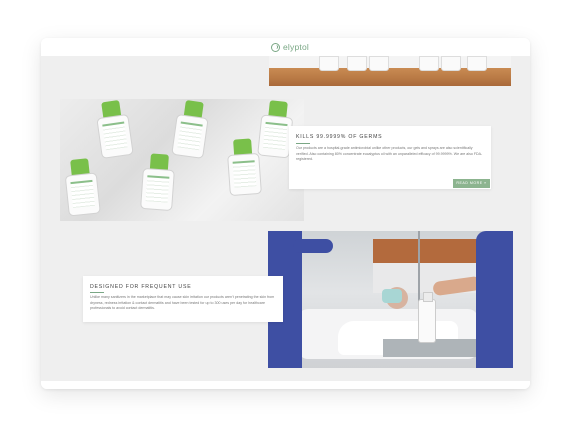 The width and height of the screenshot is (572, 435). What do you see at coordinates (275, 47) in the screenshot?
I see `elyptol-logo-icon` at bounding box center [275, 47].